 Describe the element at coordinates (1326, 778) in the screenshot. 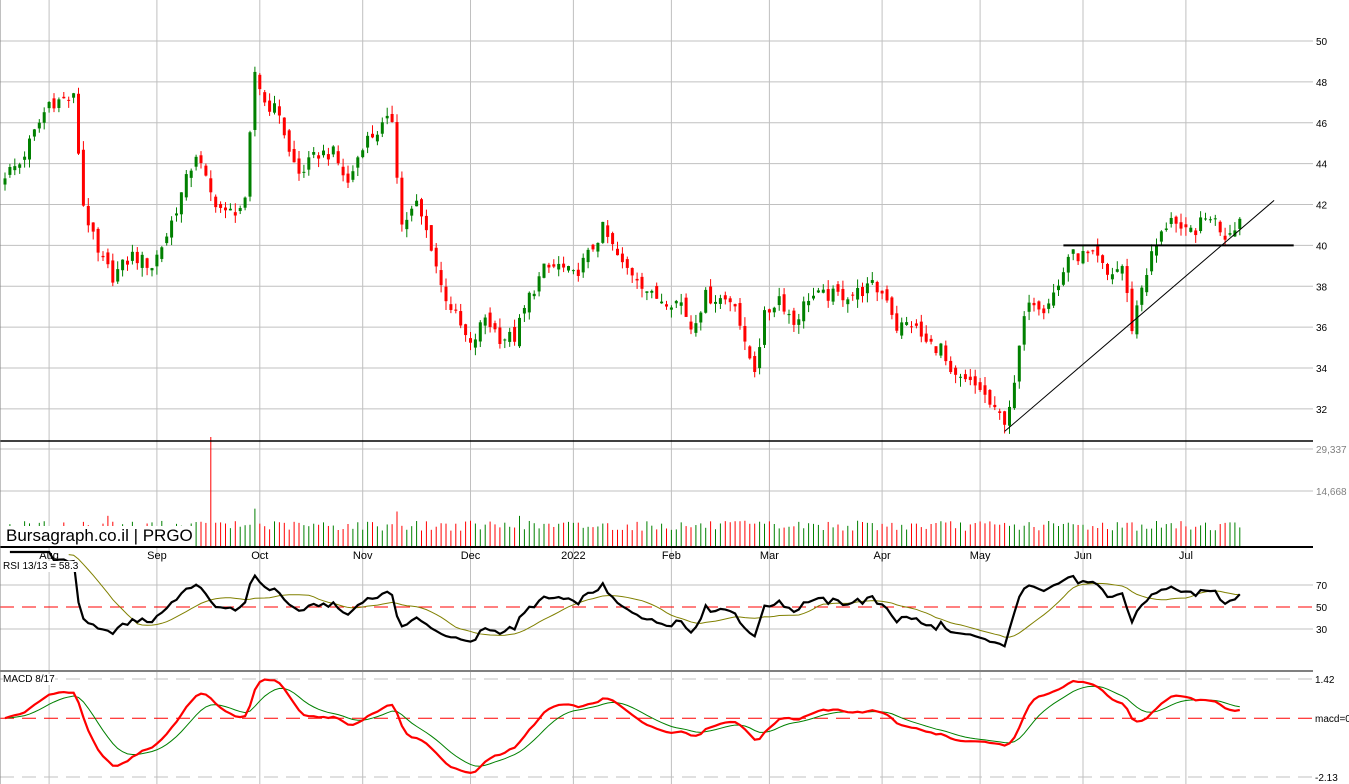

I see `macd-tick-label: -2.13` at that location.